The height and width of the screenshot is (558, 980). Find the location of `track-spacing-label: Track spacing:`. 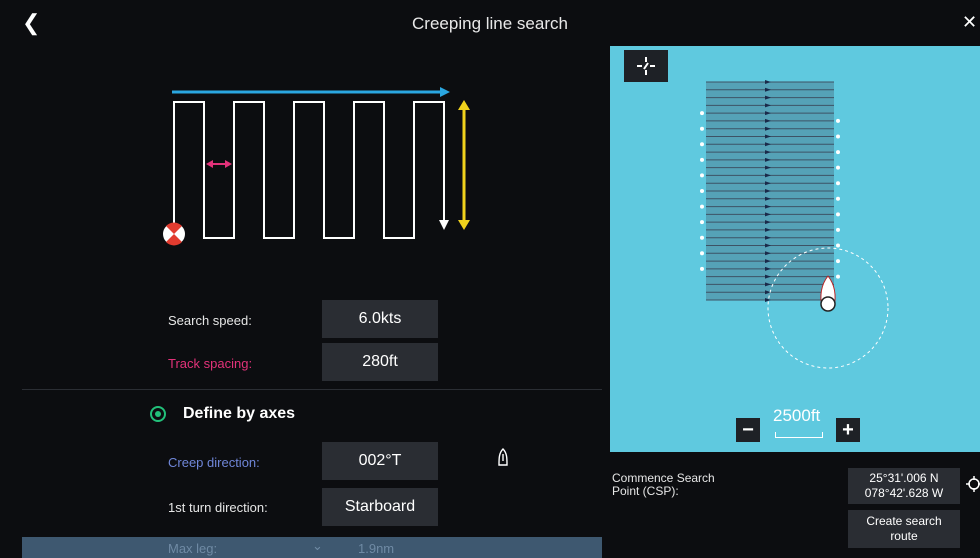

track-spacing-label: Track spacing: is located at coordinates (210, 363).